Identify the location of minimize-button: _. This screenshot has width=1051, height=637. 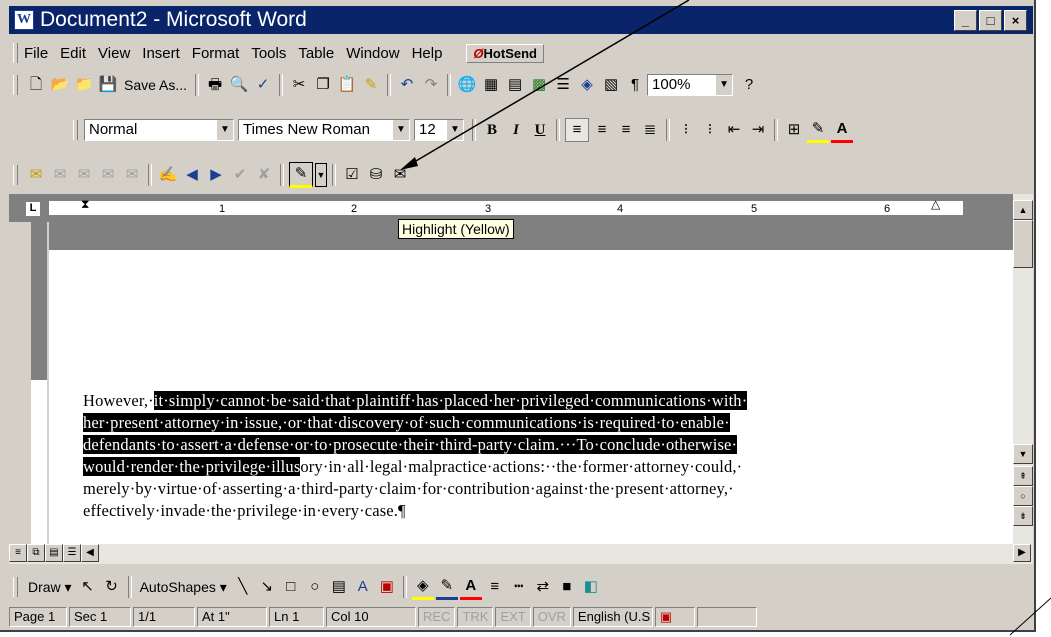
(965, 20).